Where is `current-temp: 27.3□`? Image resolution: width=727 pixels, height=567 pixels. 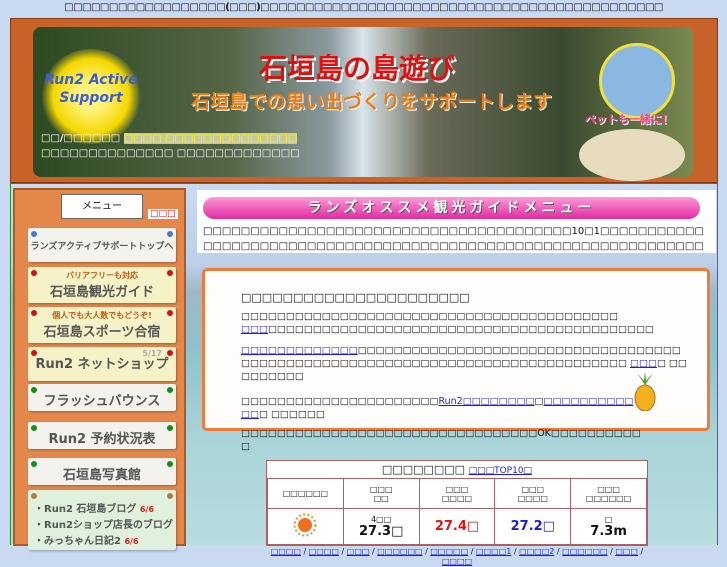 current-temp: 27.3□ is located at coordinates (381, 531).